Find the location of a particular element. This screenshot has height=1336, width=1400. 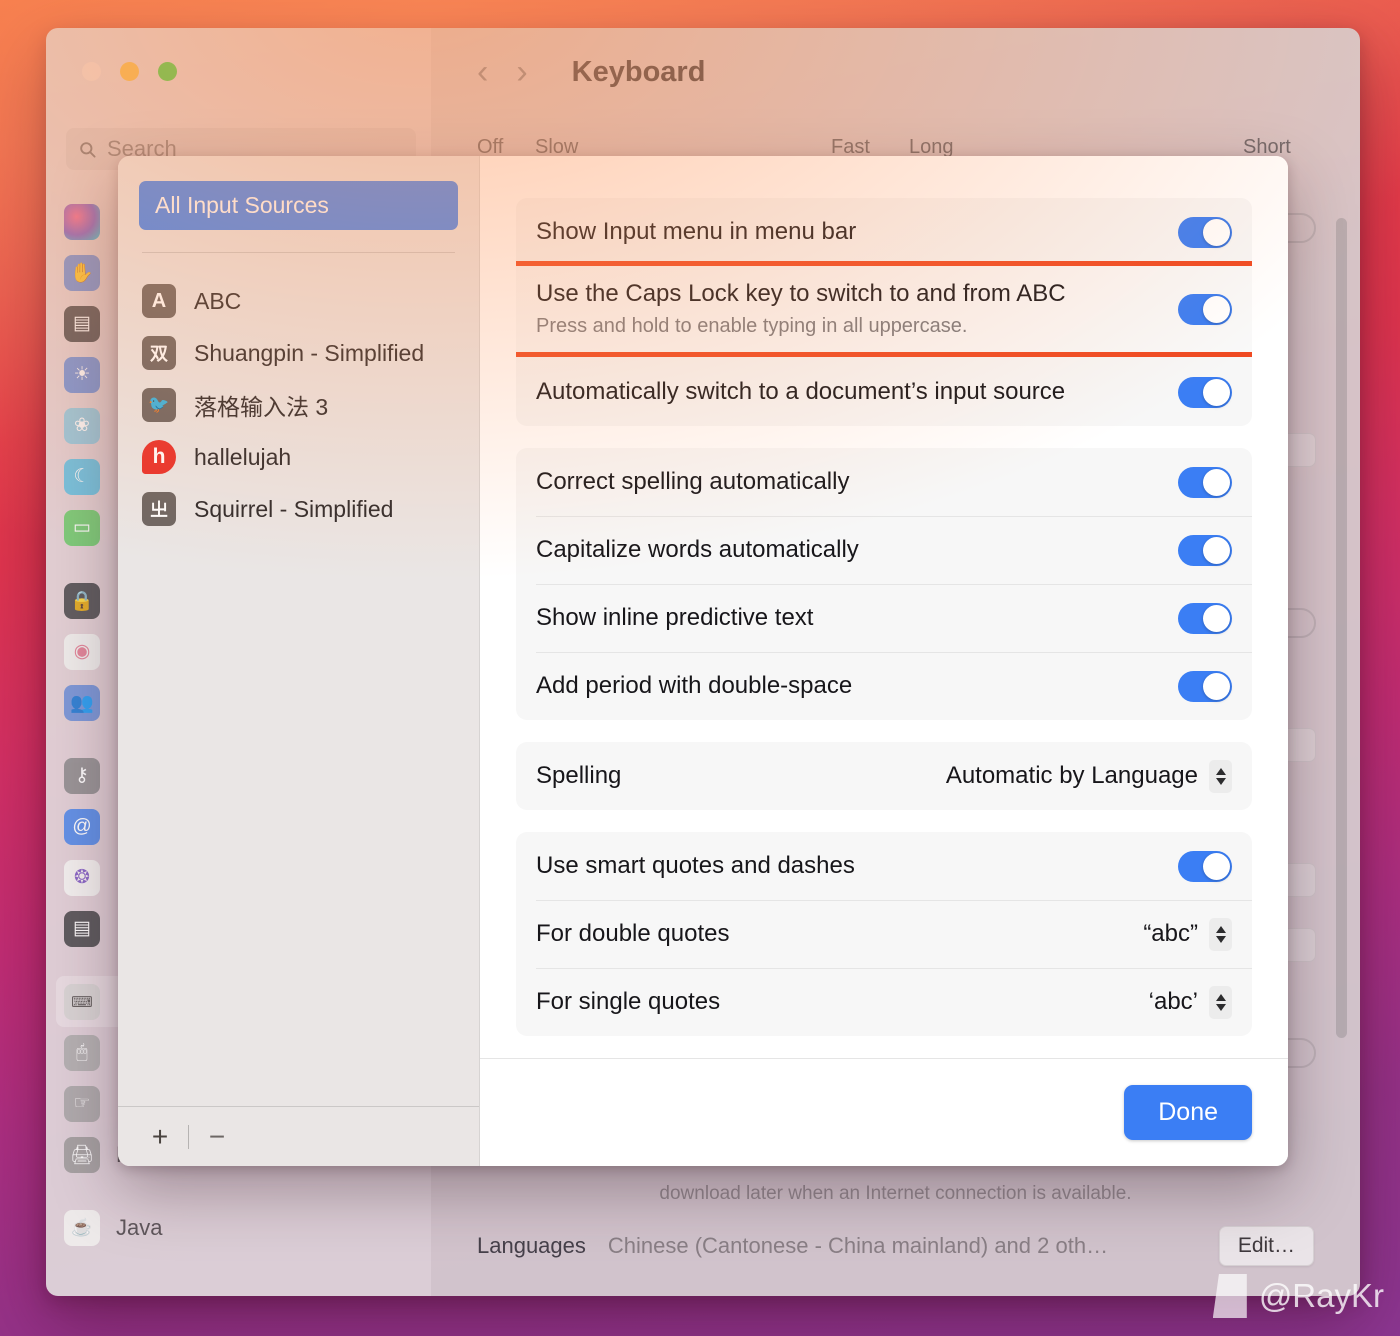

popup-spelling: Automatic by Language is located at coordinates (1088, 776).